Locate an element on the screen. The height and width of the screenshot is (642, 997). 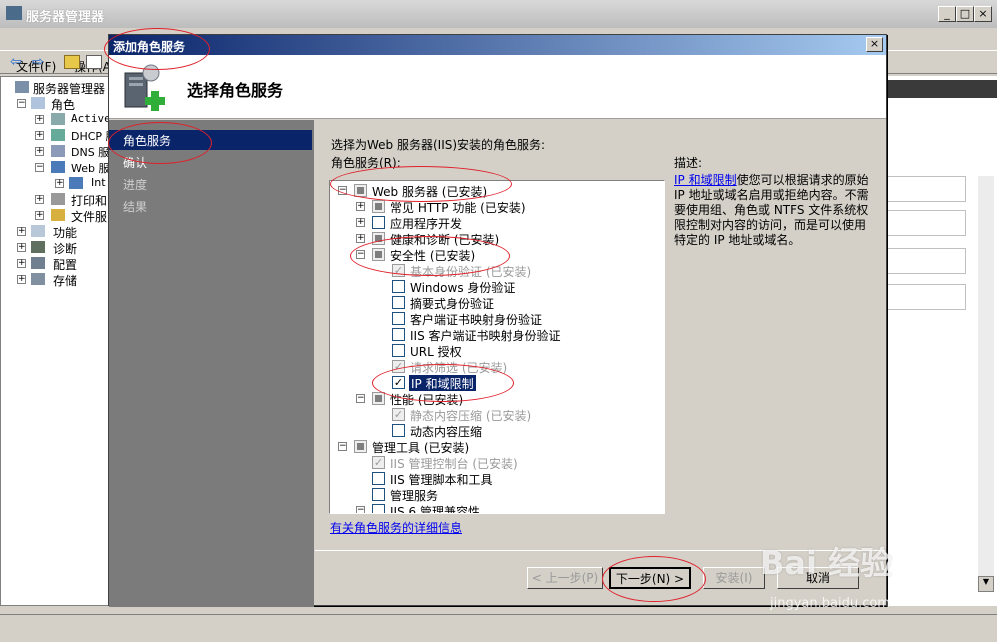
checkbox-digest-auth is located at coordinates (398, 302).